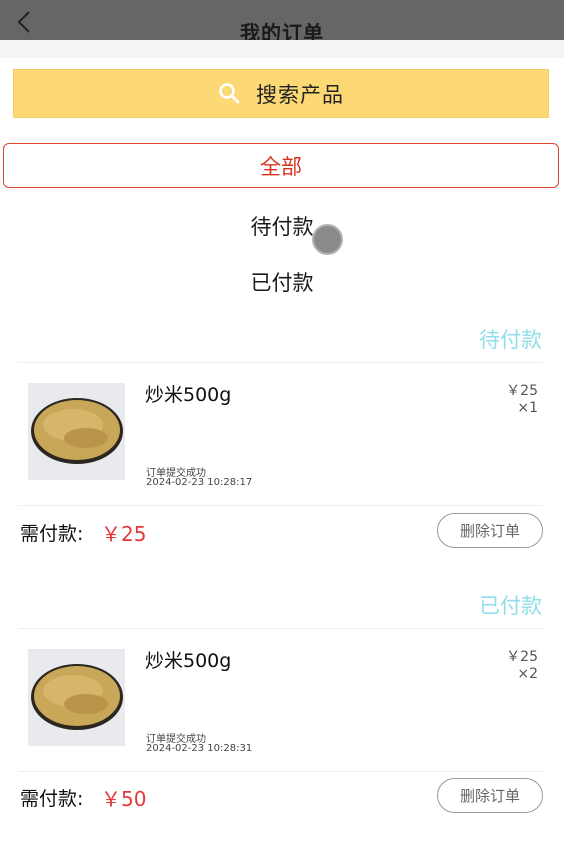 The image size is (564, 850). What do you see at coordinates (124, 534) in the screenshot?
I see `amount-due-value: ￥25` at bounding box center [124, 534].